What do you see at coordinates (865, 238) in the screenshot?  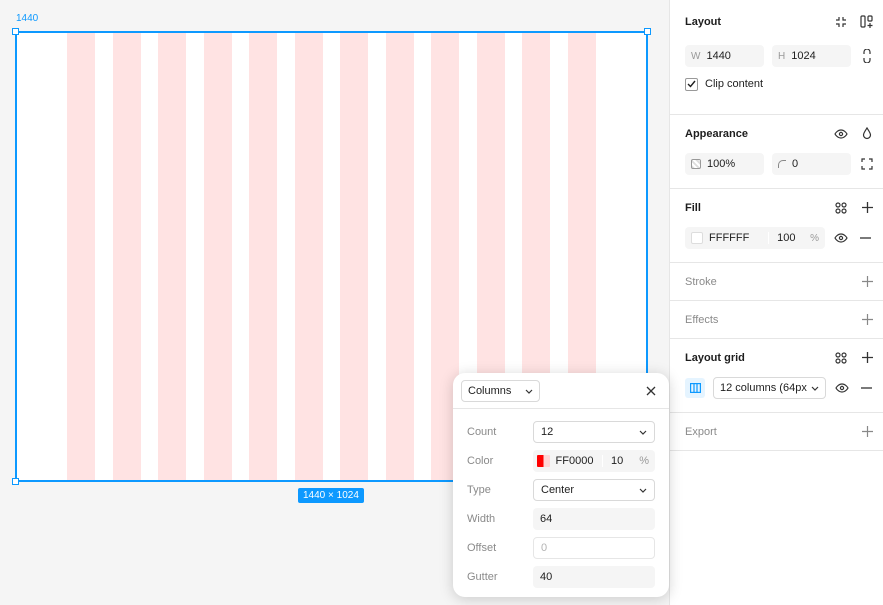 I see `remove-fill-icon` at bounding box center [865, 238].